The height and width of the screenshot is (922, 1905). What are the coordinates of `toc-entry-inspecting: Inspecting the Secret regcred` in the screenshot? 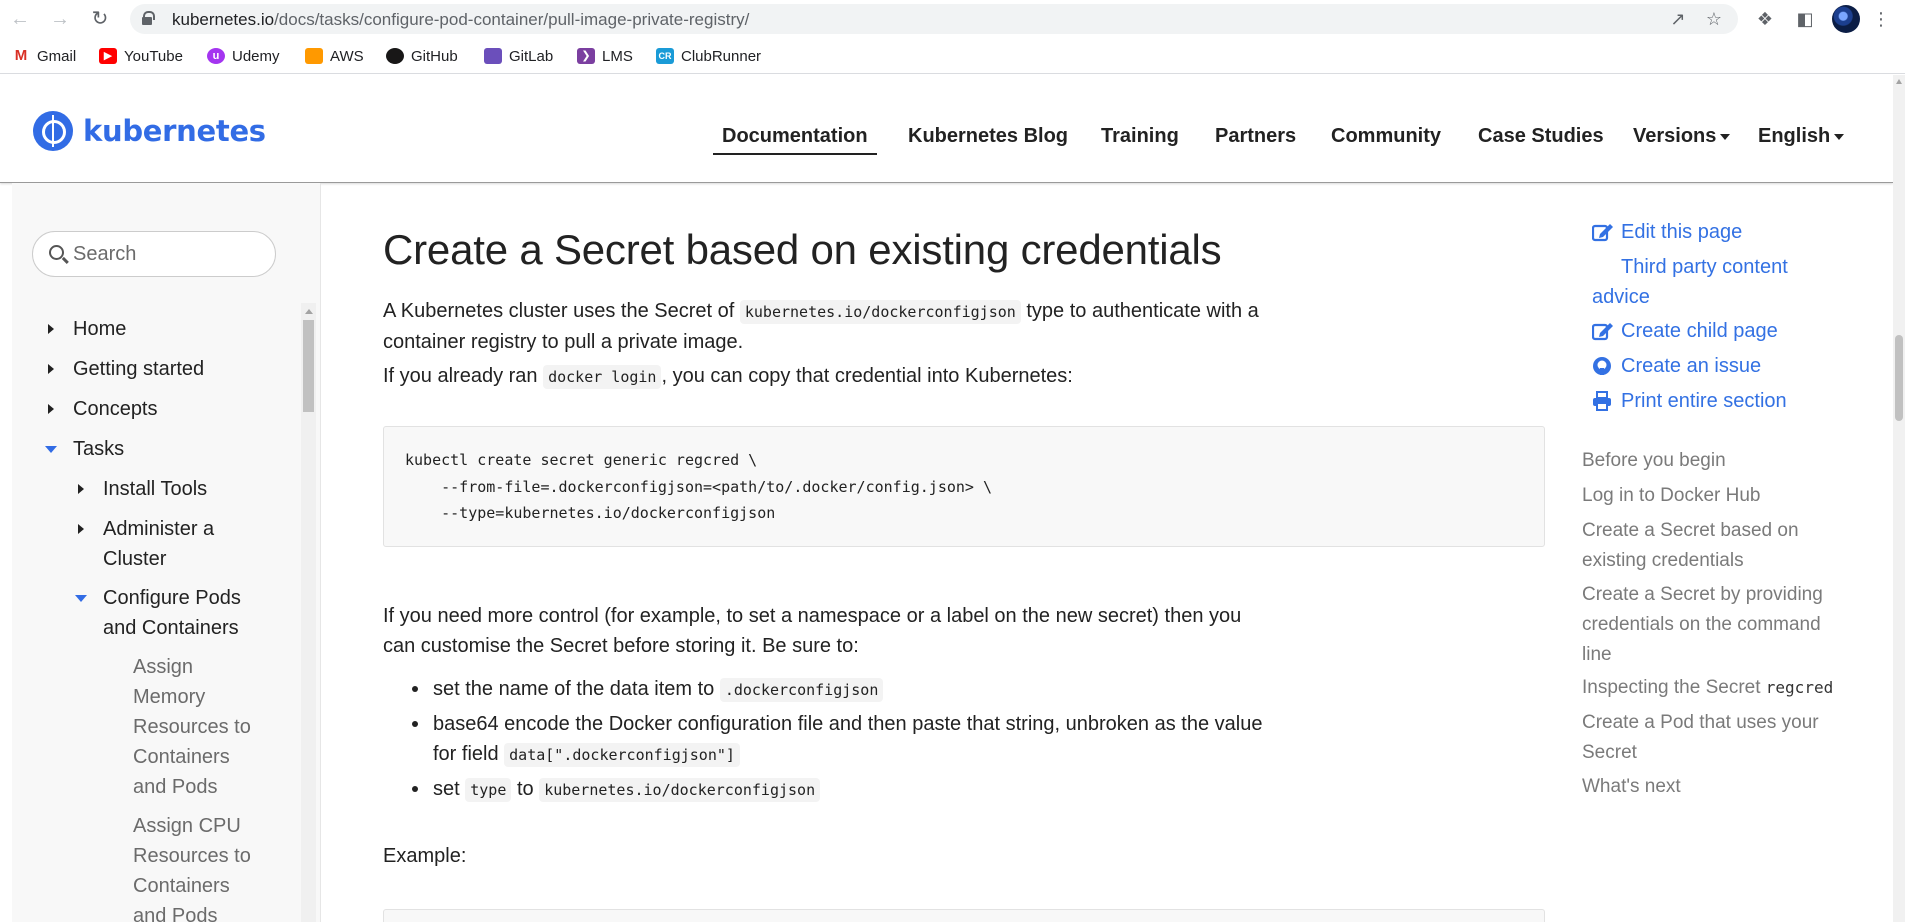 It's located at (1707, 688).